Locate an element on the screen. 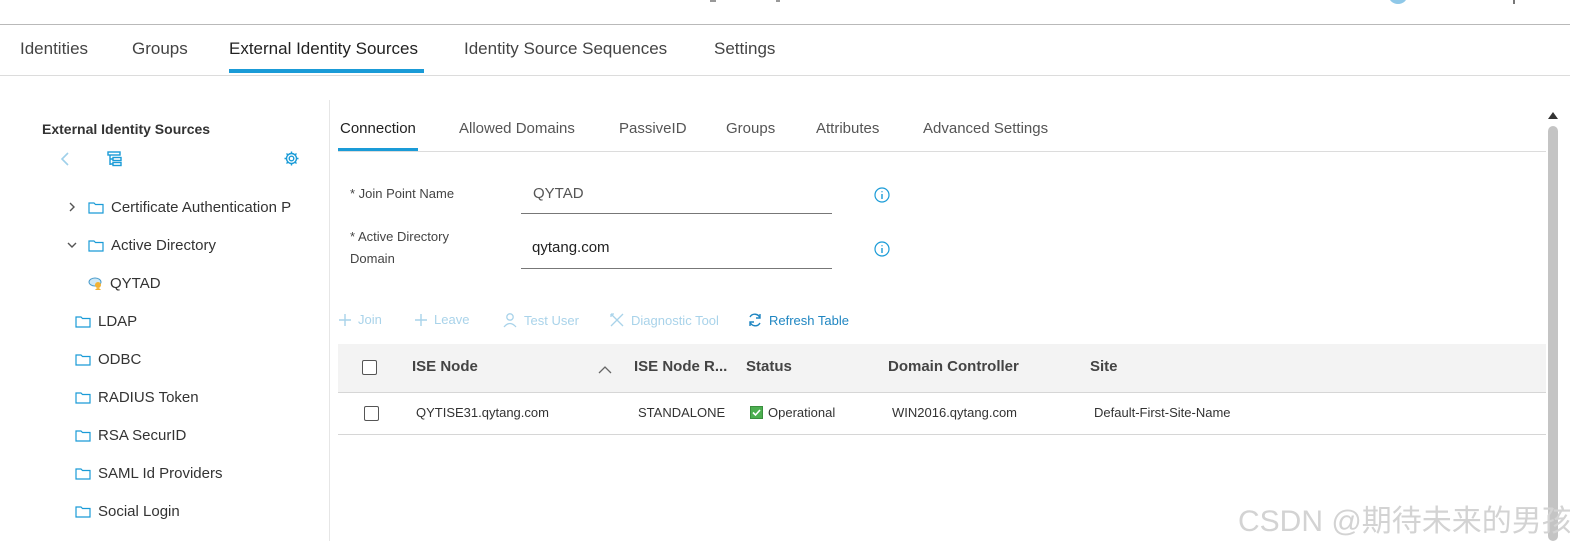 The width and height of the screenshot is (1570, 541). tree-item-social-login: Social Login is located at coordinates (127, 511).